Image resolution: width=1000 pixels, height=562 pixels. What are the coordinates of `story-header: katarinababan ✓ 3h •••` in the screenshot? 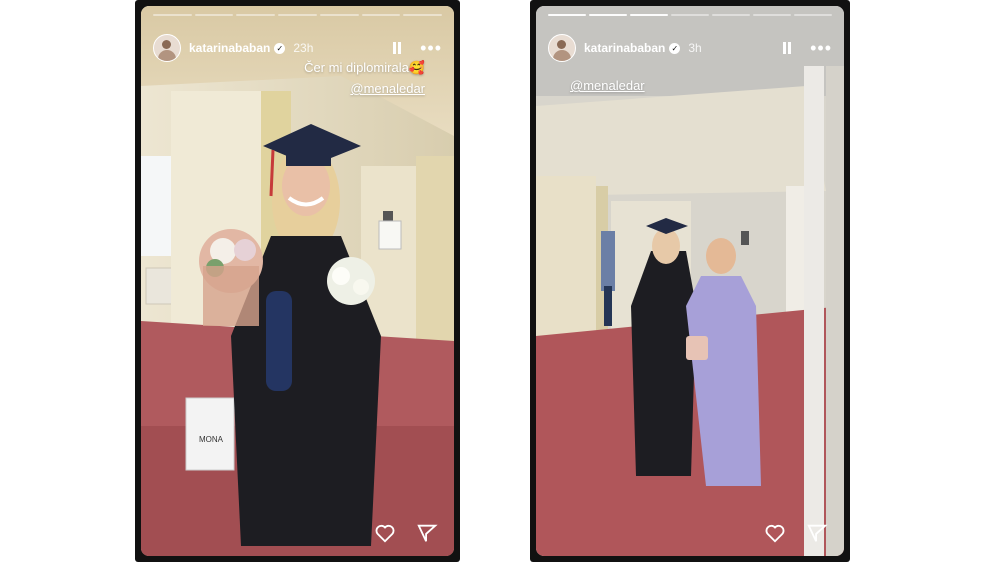 It's located at (690, 48).